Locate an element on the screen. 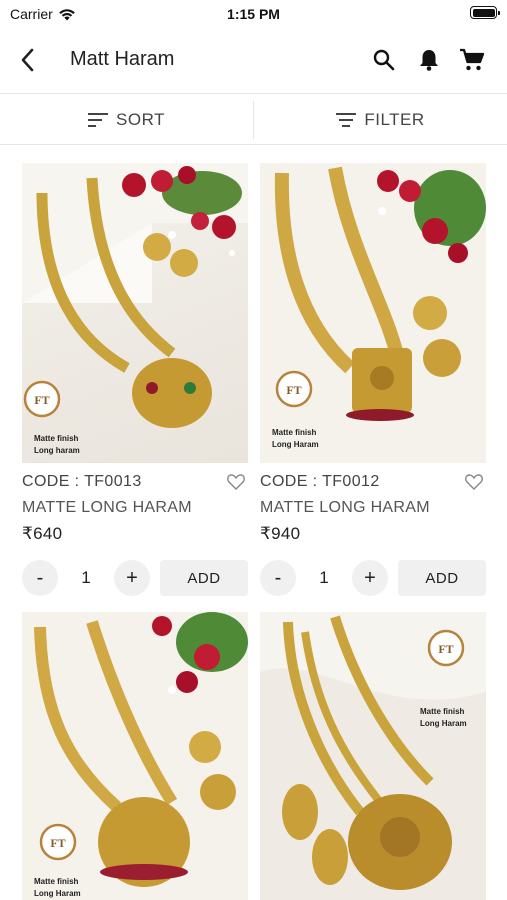 Image resolution: width=507 pixels, height=900 pixels. sort-label: SORT is located at coordinates (140, 119).